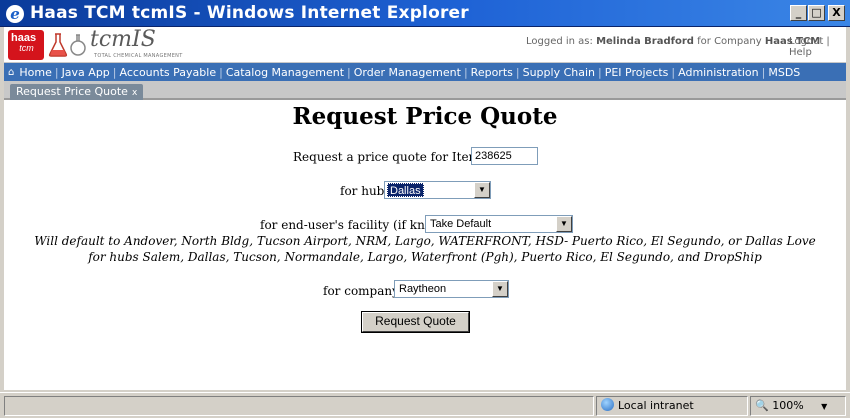 The width and height of the screenshot is (850, 418). I want to click on zone-text: Local intranet, so click(656, 405).